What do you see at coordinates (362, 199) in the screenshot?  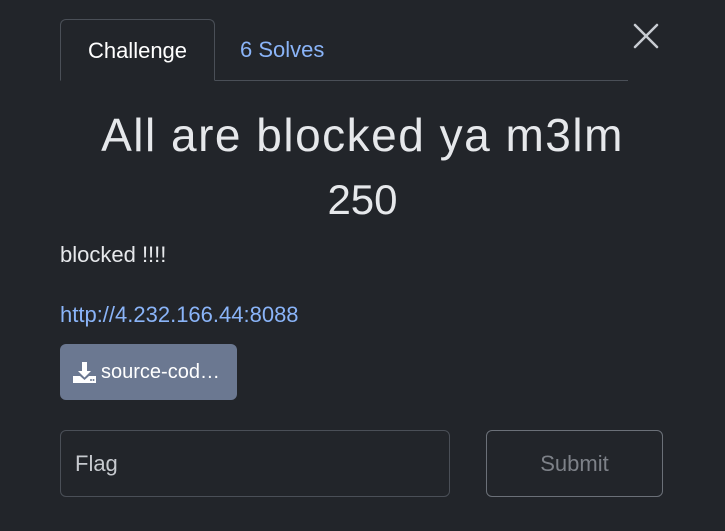 I see `challenge-value: 250` at bounding box center [362, 199].